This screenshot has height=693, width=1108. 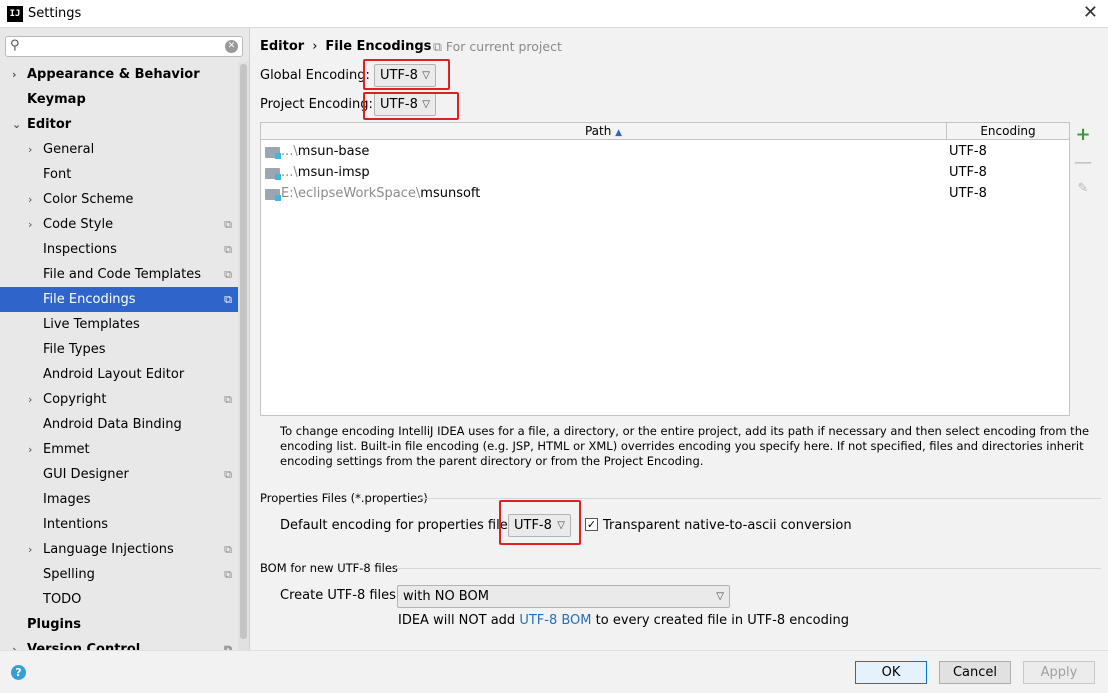 I want to click on breadcrumb-parent: Editor, so click(x=282, y=46).